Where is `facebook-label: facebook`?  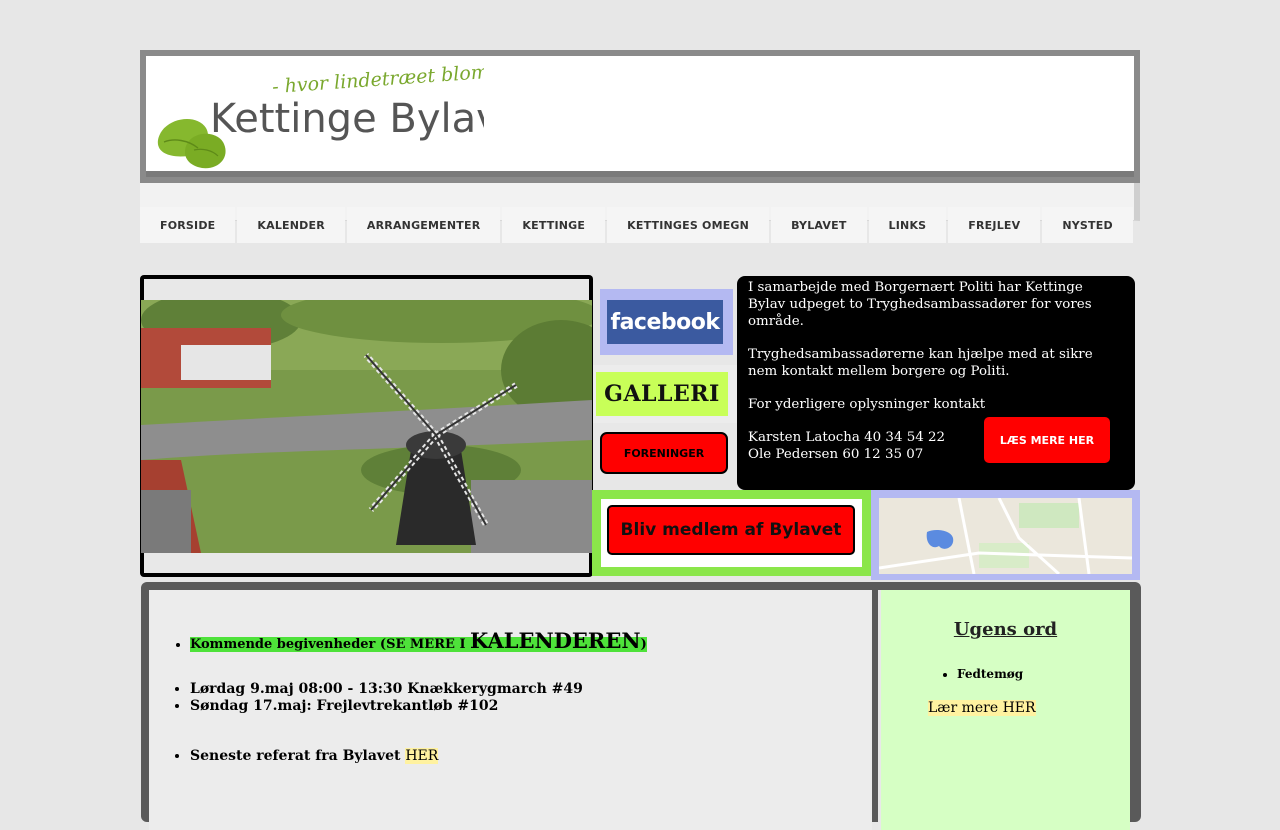
facebook-label: facebook is located at coordinates (665, 322).